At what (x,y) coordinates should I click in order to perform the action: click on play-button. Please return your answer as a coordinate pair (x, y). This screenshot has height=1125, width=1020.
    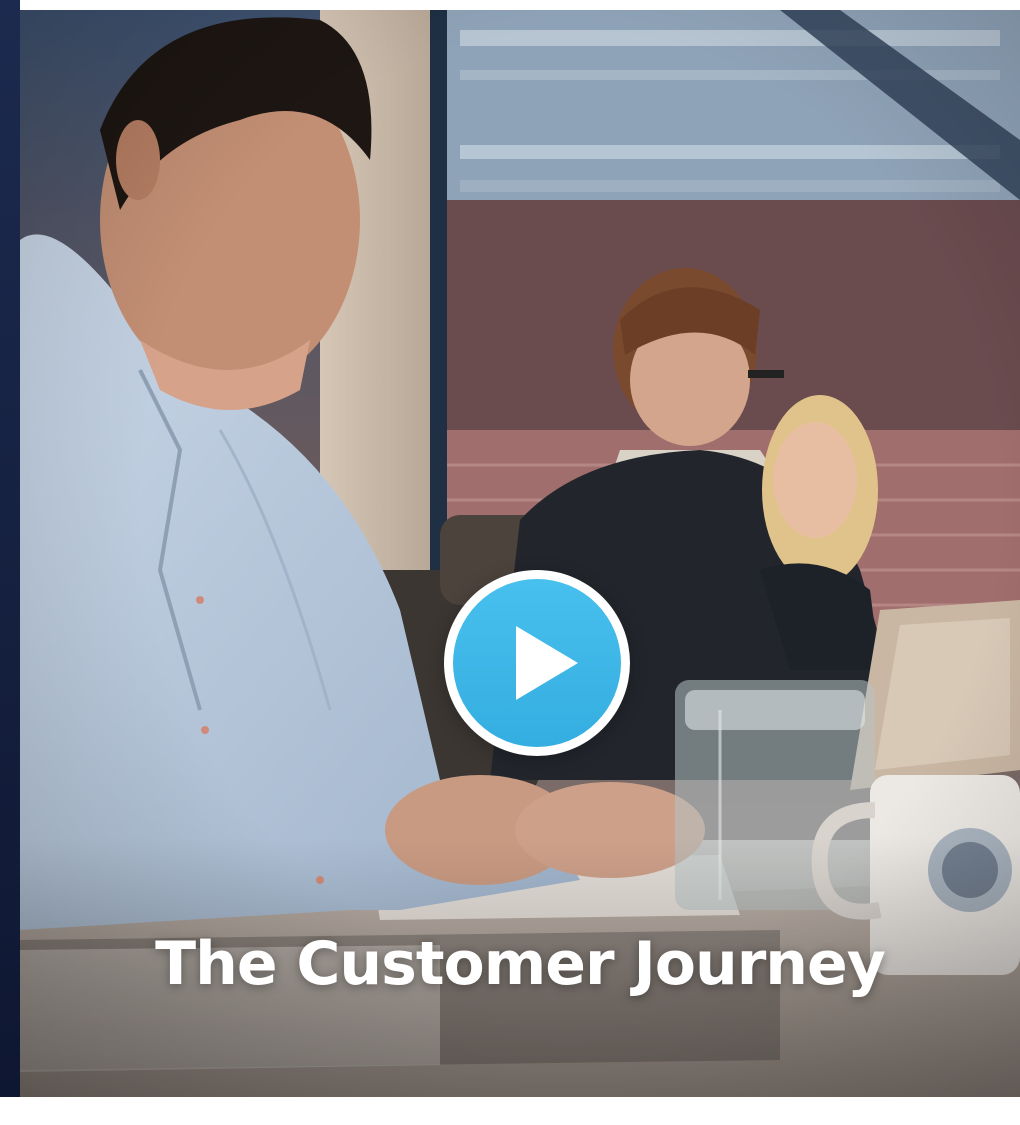
    Looking at the image, I should click on (537, 663).